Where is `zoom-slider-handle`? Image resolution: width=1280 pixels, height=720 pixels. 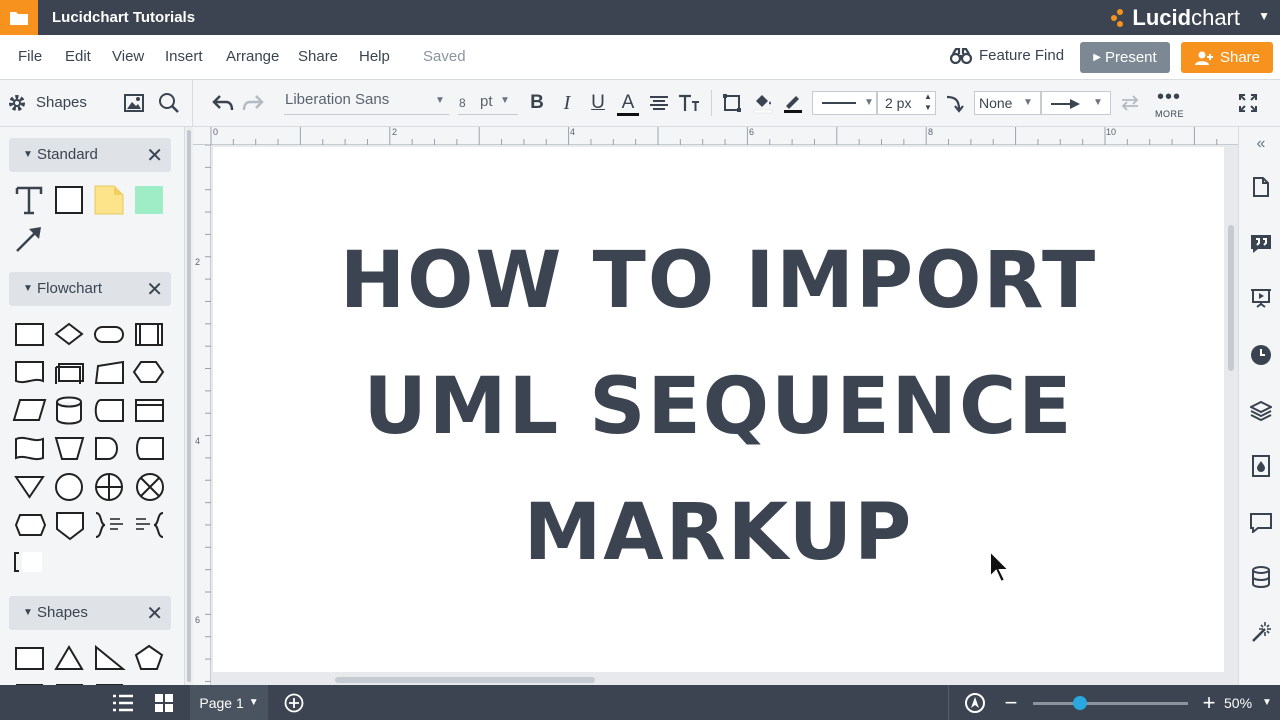
zoom-slider-handle is located at coordinates (1079, 703).